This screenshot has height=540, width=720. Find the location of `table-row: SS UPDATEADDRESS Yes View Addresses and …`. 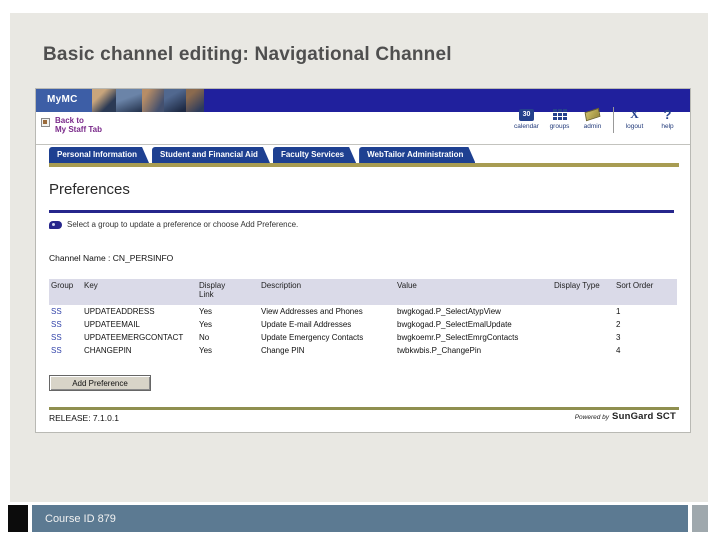

table-row: SS UPDATEADDRESS Yes View Addresses and … is located at coordinates (363, 311).